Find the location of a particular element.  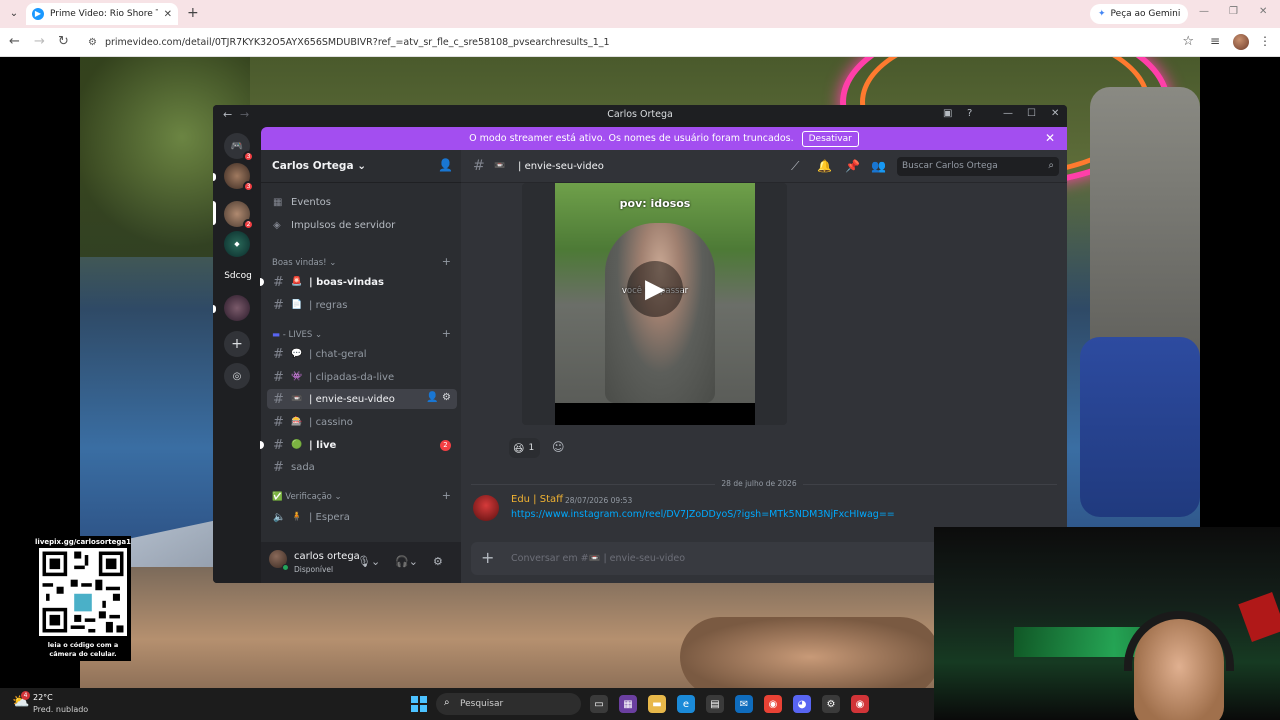

profile-avatar is located at coordinates (1241, 42).